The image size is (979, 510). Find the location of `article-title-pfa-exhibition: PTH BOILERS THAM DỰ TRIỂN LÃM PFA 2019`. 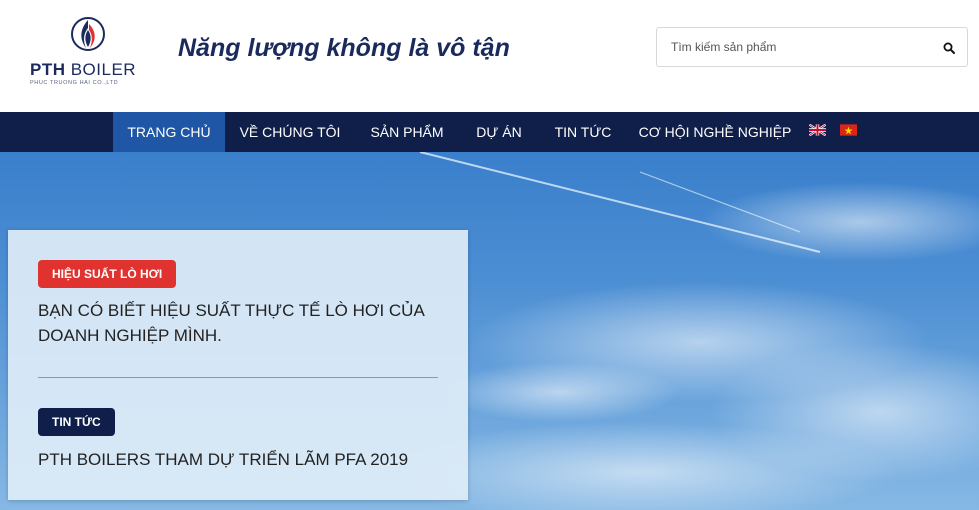

article-title-pfa-exhibition: PTH BOILERS THAM DỰ TRIỂN LÃM PFA 2019 is located at coordinates (238, 459).